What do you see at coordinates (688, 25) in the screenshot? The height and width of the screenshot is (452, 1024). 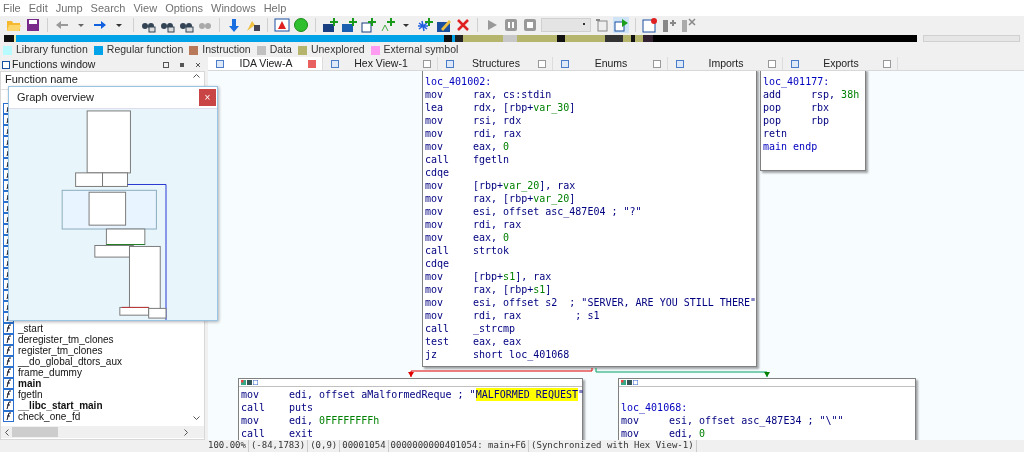 I see `delete-breakpoint-icon` at bounding box center [688, 25].